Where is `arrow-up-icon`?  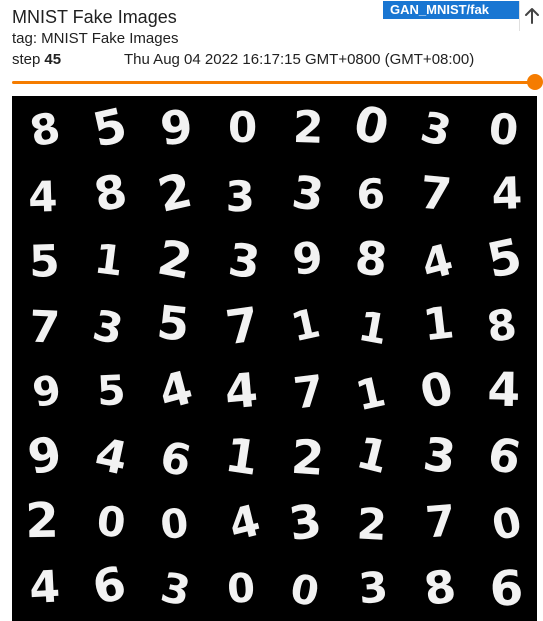
arrow-up-icon is located at coordinates (531, 16).